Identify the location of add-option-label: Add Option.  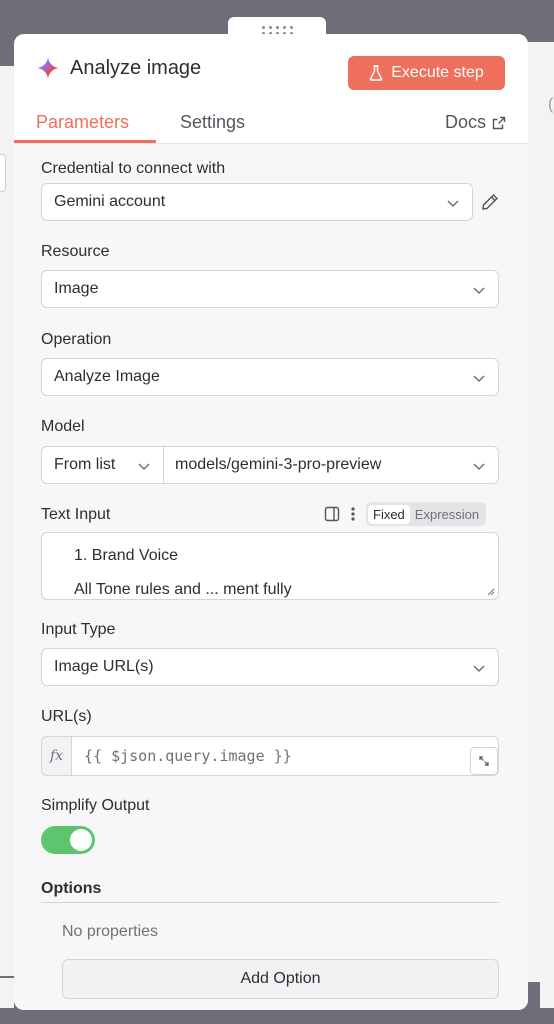
(280, 978).